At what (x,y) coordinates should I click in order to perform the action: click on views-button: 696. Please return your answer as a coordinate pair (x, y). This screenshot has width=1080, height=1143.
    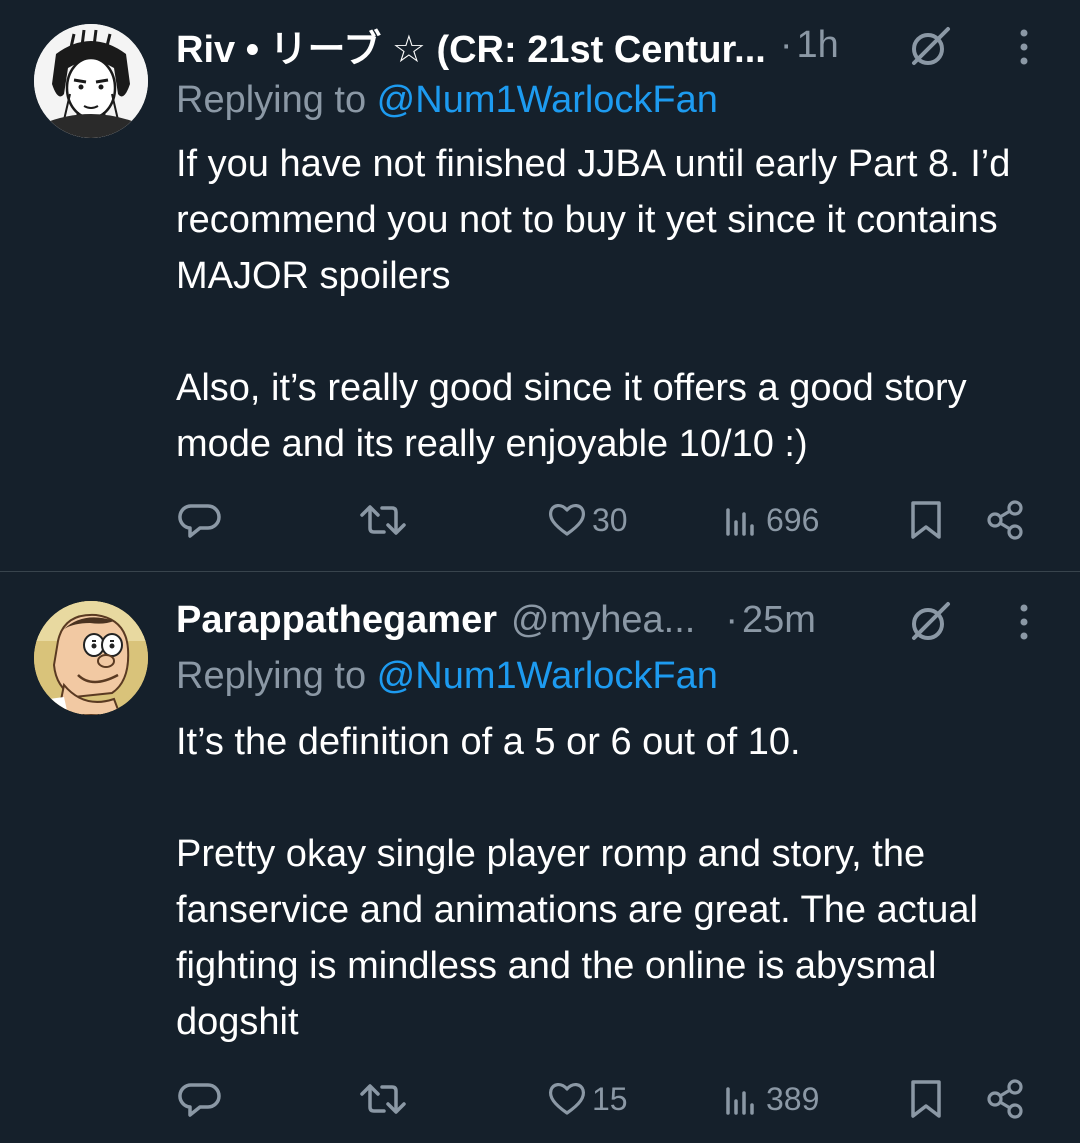
    Looking at the image, I should click on (770, 520).